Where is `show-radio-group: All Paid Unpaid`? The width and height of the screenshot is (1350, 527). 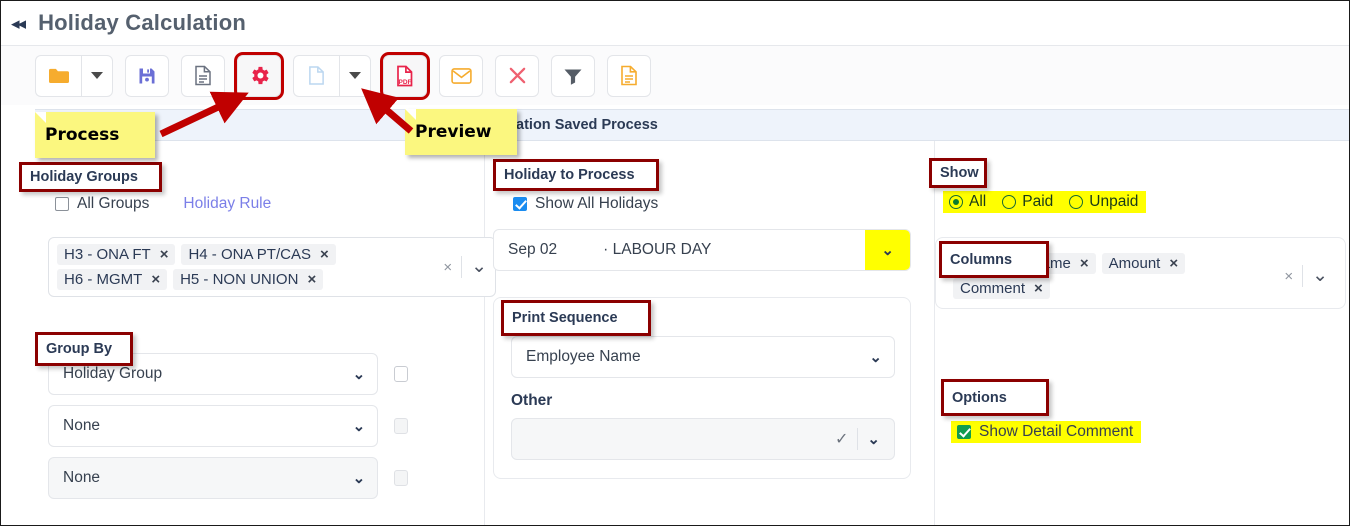
show-radio-group: All Paid Unpaid is located at coordinates (1045, 202).